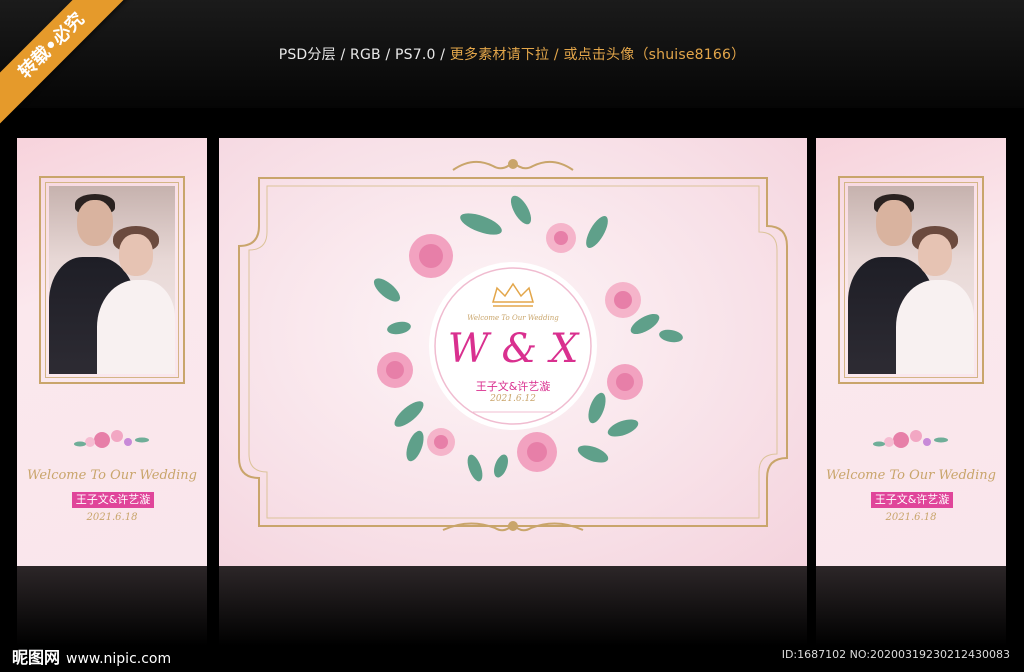  I want to click on monogram: W & X, so click(513, 349).